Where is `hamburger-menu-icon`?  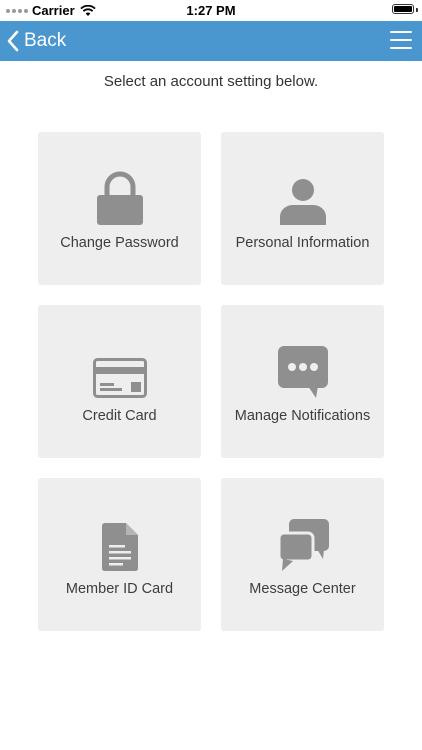
hamburger-menu-icon is located at coordinates (401, 41).